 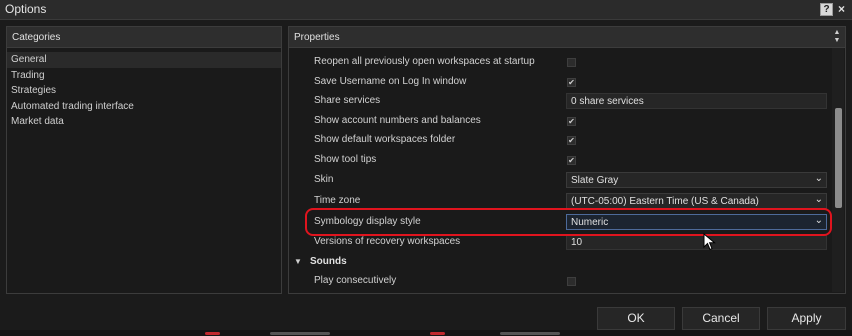 What do you see at coordinates (426, 333) in the screenshot?
I see `background-strip` at bounding box center [426, 333].